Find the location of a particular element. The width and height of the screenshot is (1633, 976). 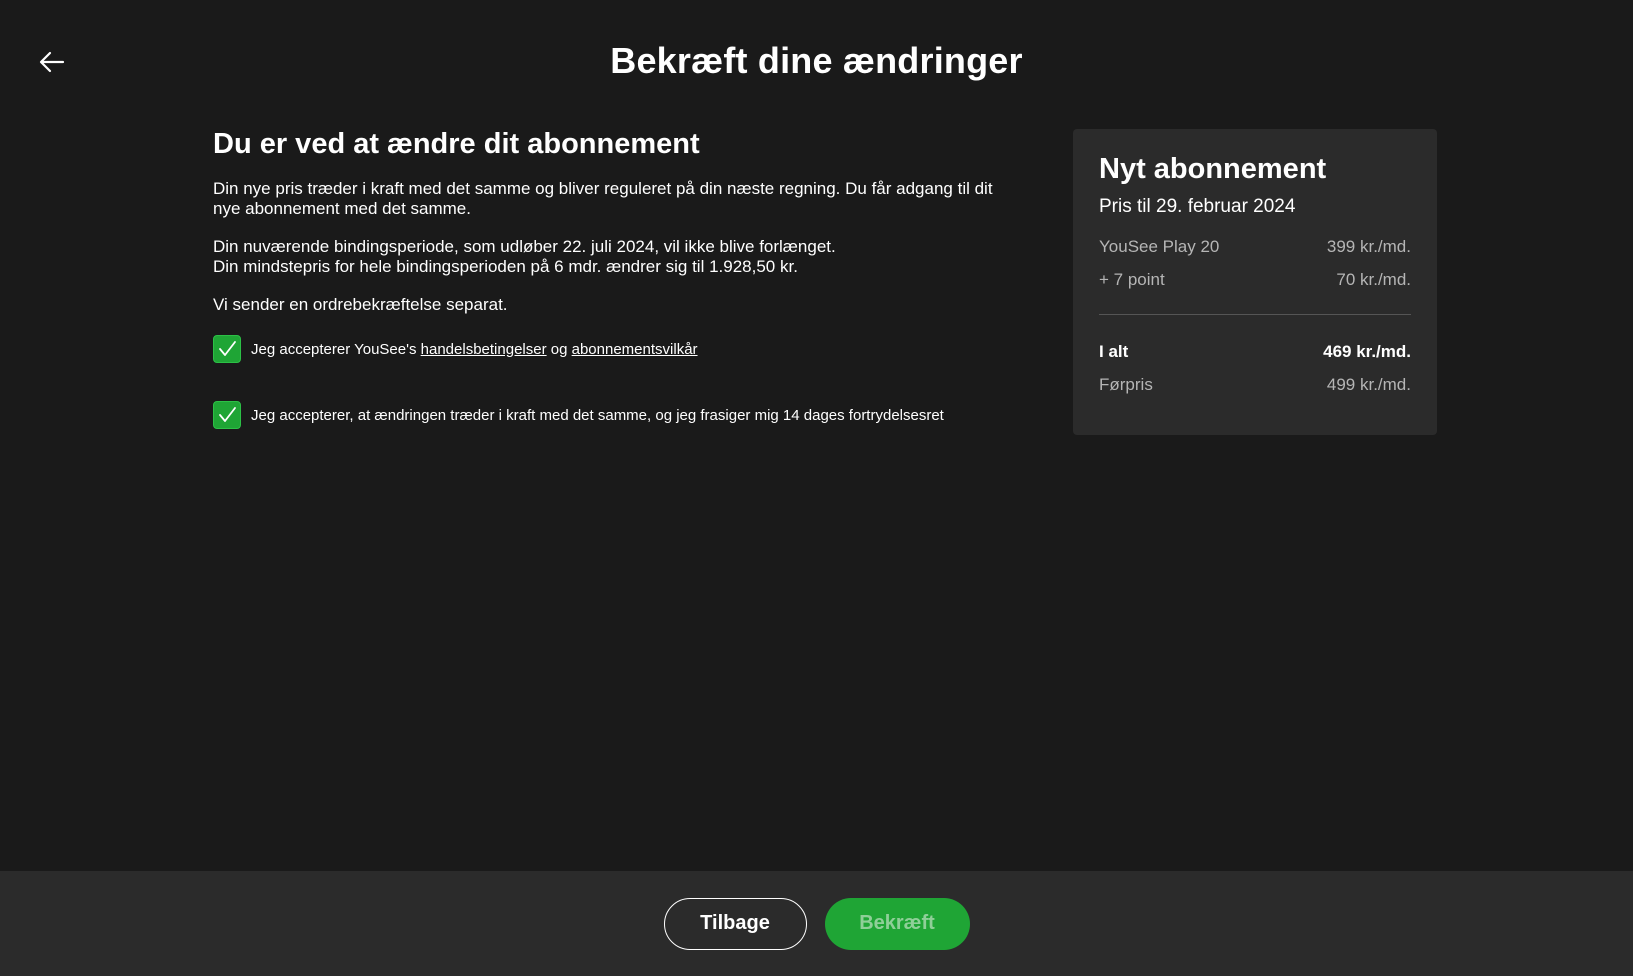

divider is located at coordinates (1255, 314).